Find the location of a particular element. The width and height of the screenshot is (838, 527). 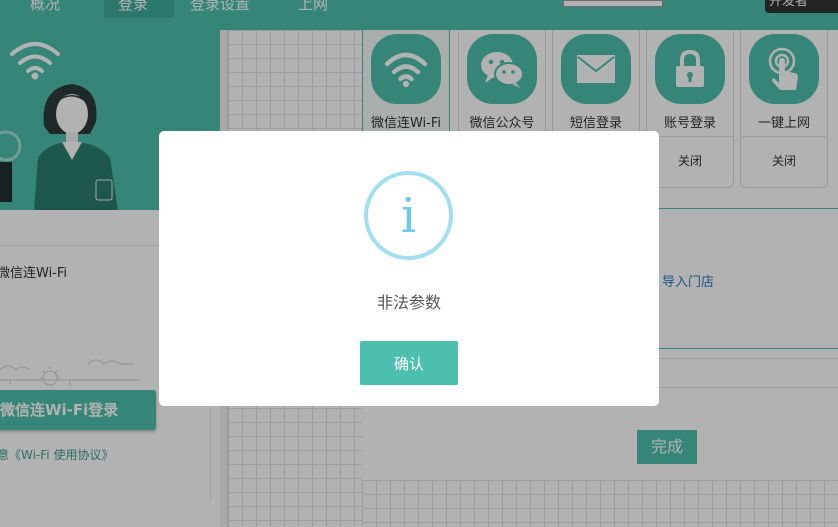

info-icon: i is located at coordinates (408, 215).